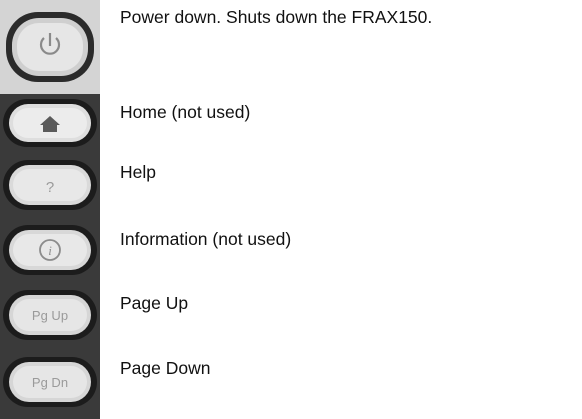  I want to click on power-button-photo, so click(50, 47).